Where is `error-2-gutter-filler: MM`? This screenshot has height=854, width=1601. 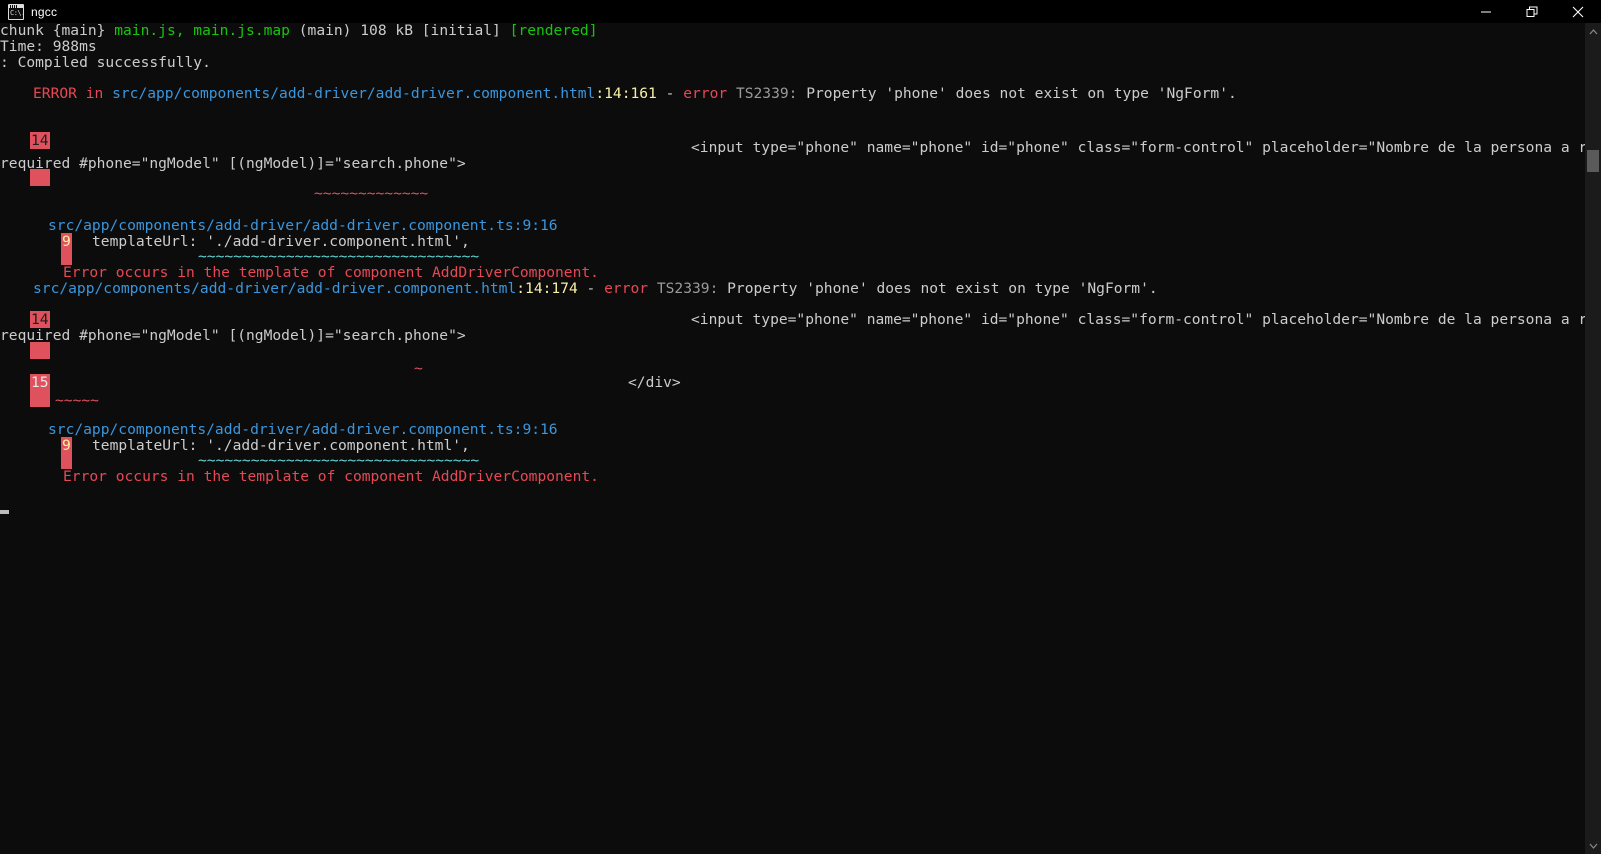 error-2-gutter-filler: MM is located at coordinates (40, 350).